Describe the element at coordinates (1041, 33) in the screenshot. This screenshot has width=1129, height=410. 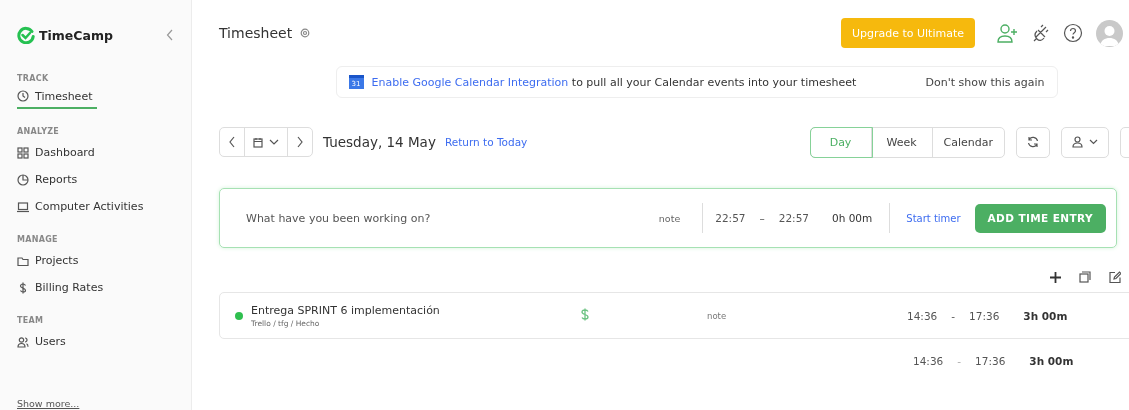
I see `plug-icon` at that location.